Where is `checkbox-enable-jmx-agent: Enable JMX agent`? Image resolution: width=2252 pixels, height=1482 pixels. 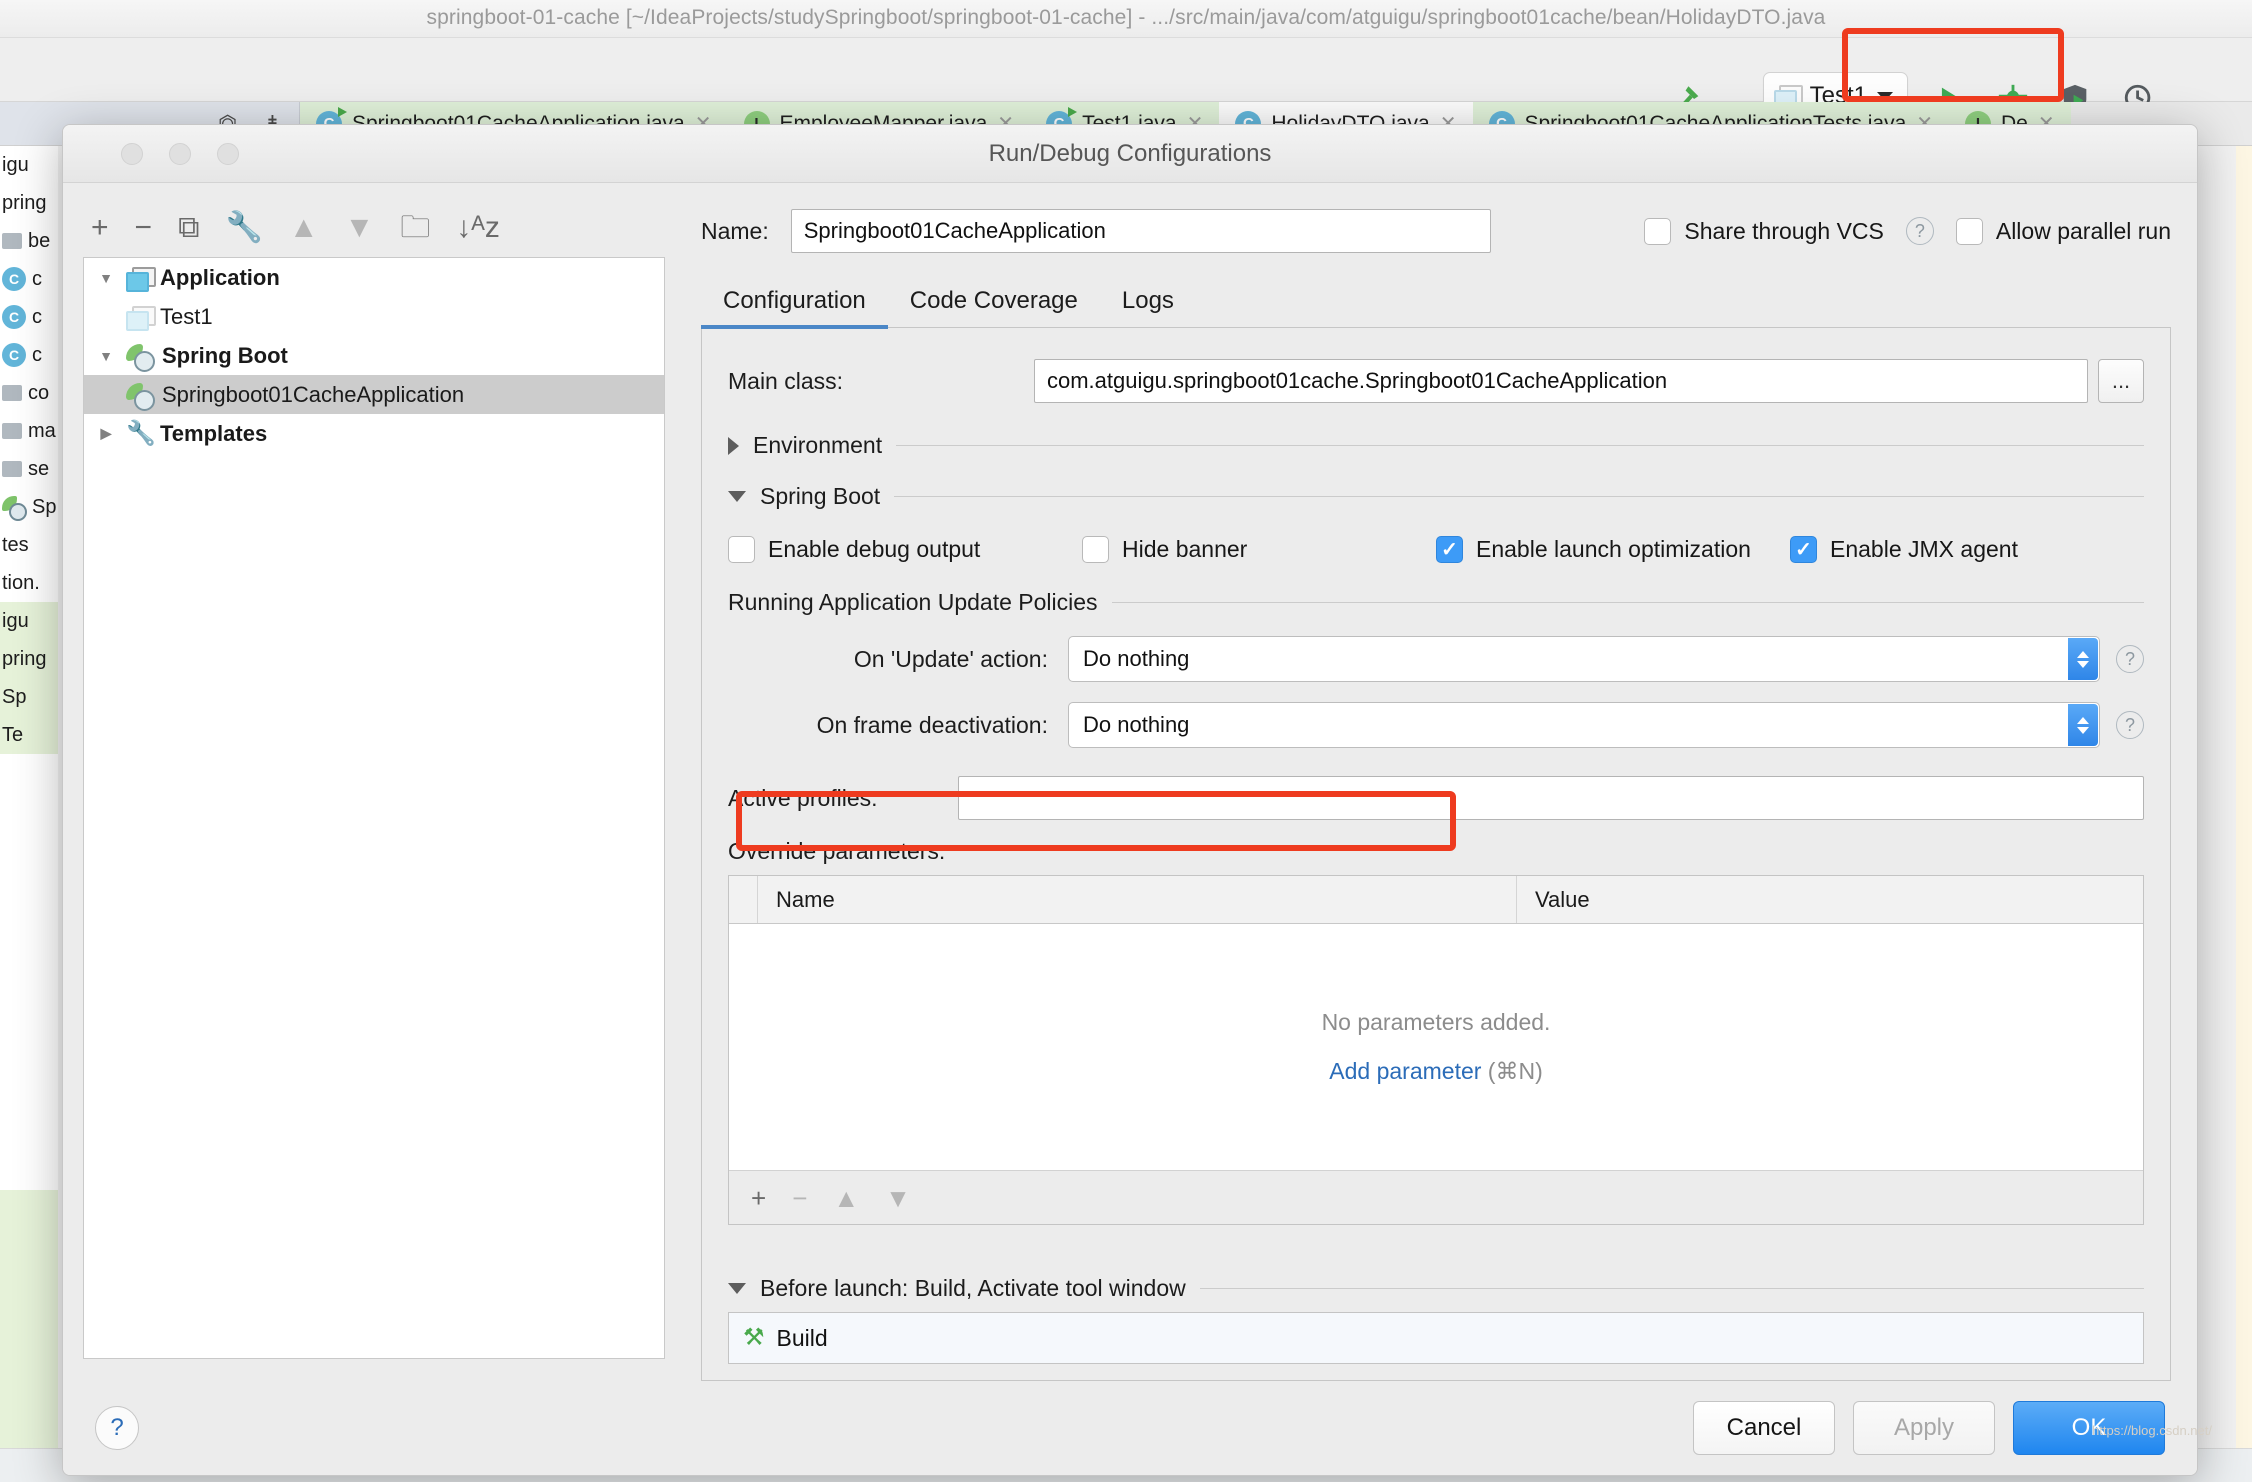
checkbox-enable-jmx-agent: Enable JMX agent is located at coordinates (1967, 549).